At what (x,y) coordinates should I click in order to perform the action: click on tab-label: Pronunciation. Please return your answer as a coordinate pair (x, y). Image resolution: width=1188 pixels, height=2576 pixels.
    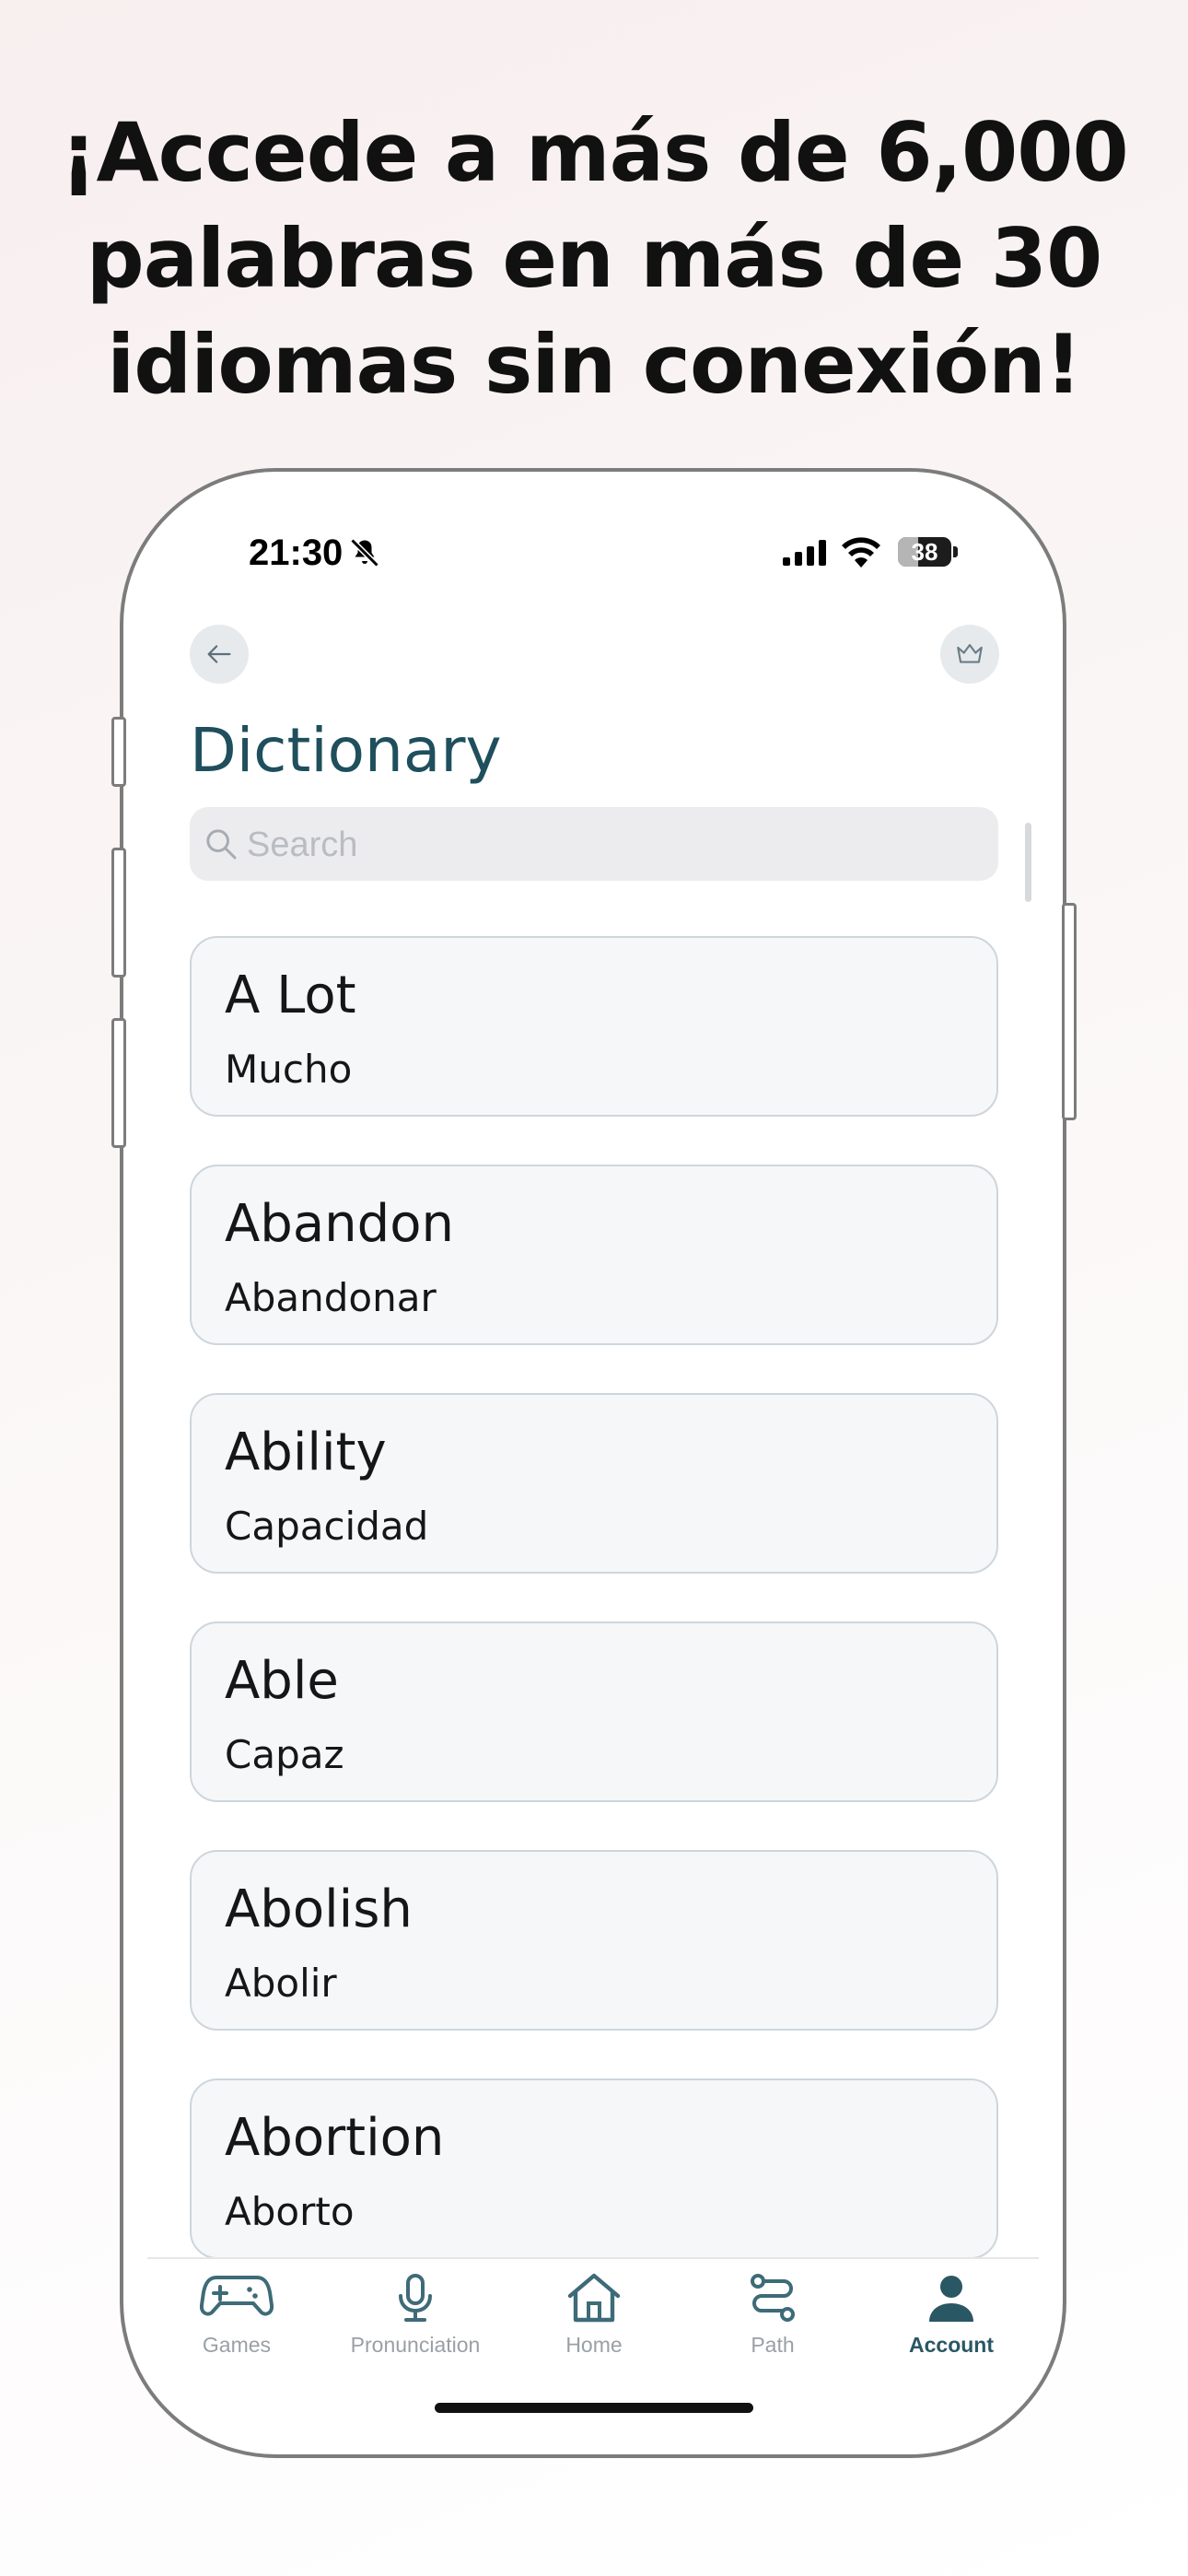
    Looking at the image, I should click on (415, 2345).